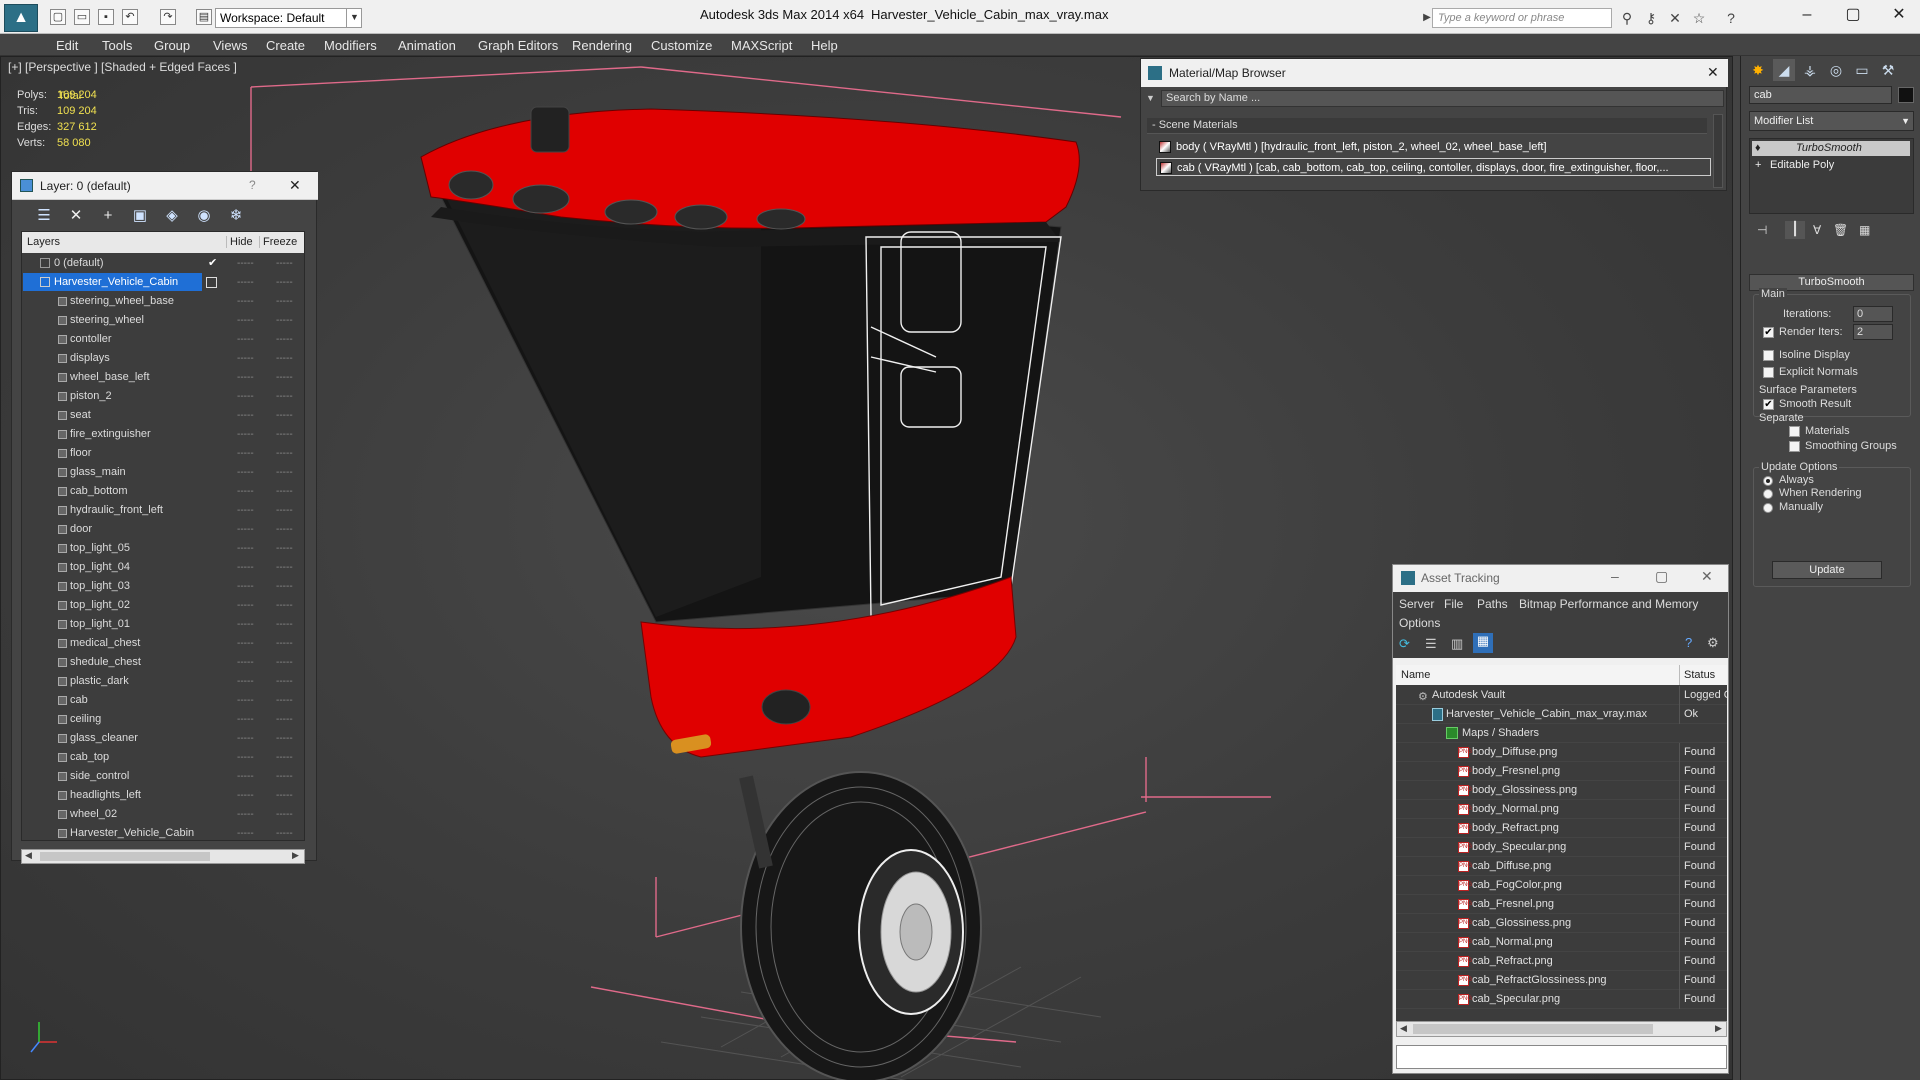 This screenshot has height=1080, width=1920. I want to click on layer-row-harvester: Harvester_Vehicle_Cabin ----- -----, so click(163, 282).